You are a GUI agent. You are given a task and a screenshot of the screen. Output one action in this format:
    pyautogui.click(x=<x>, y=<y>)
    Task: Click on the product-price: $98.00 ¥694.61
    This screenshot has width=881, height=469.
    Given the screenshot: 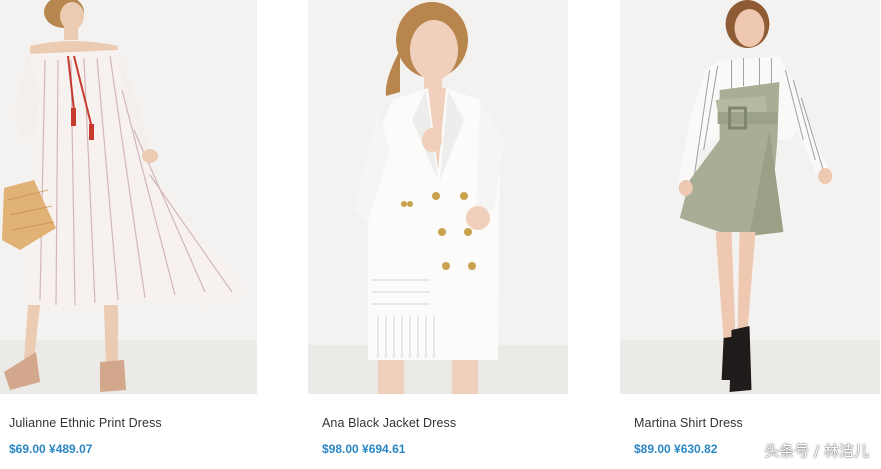 What is the action you would take?
    pyautogui.click(x=364, y=449)
    